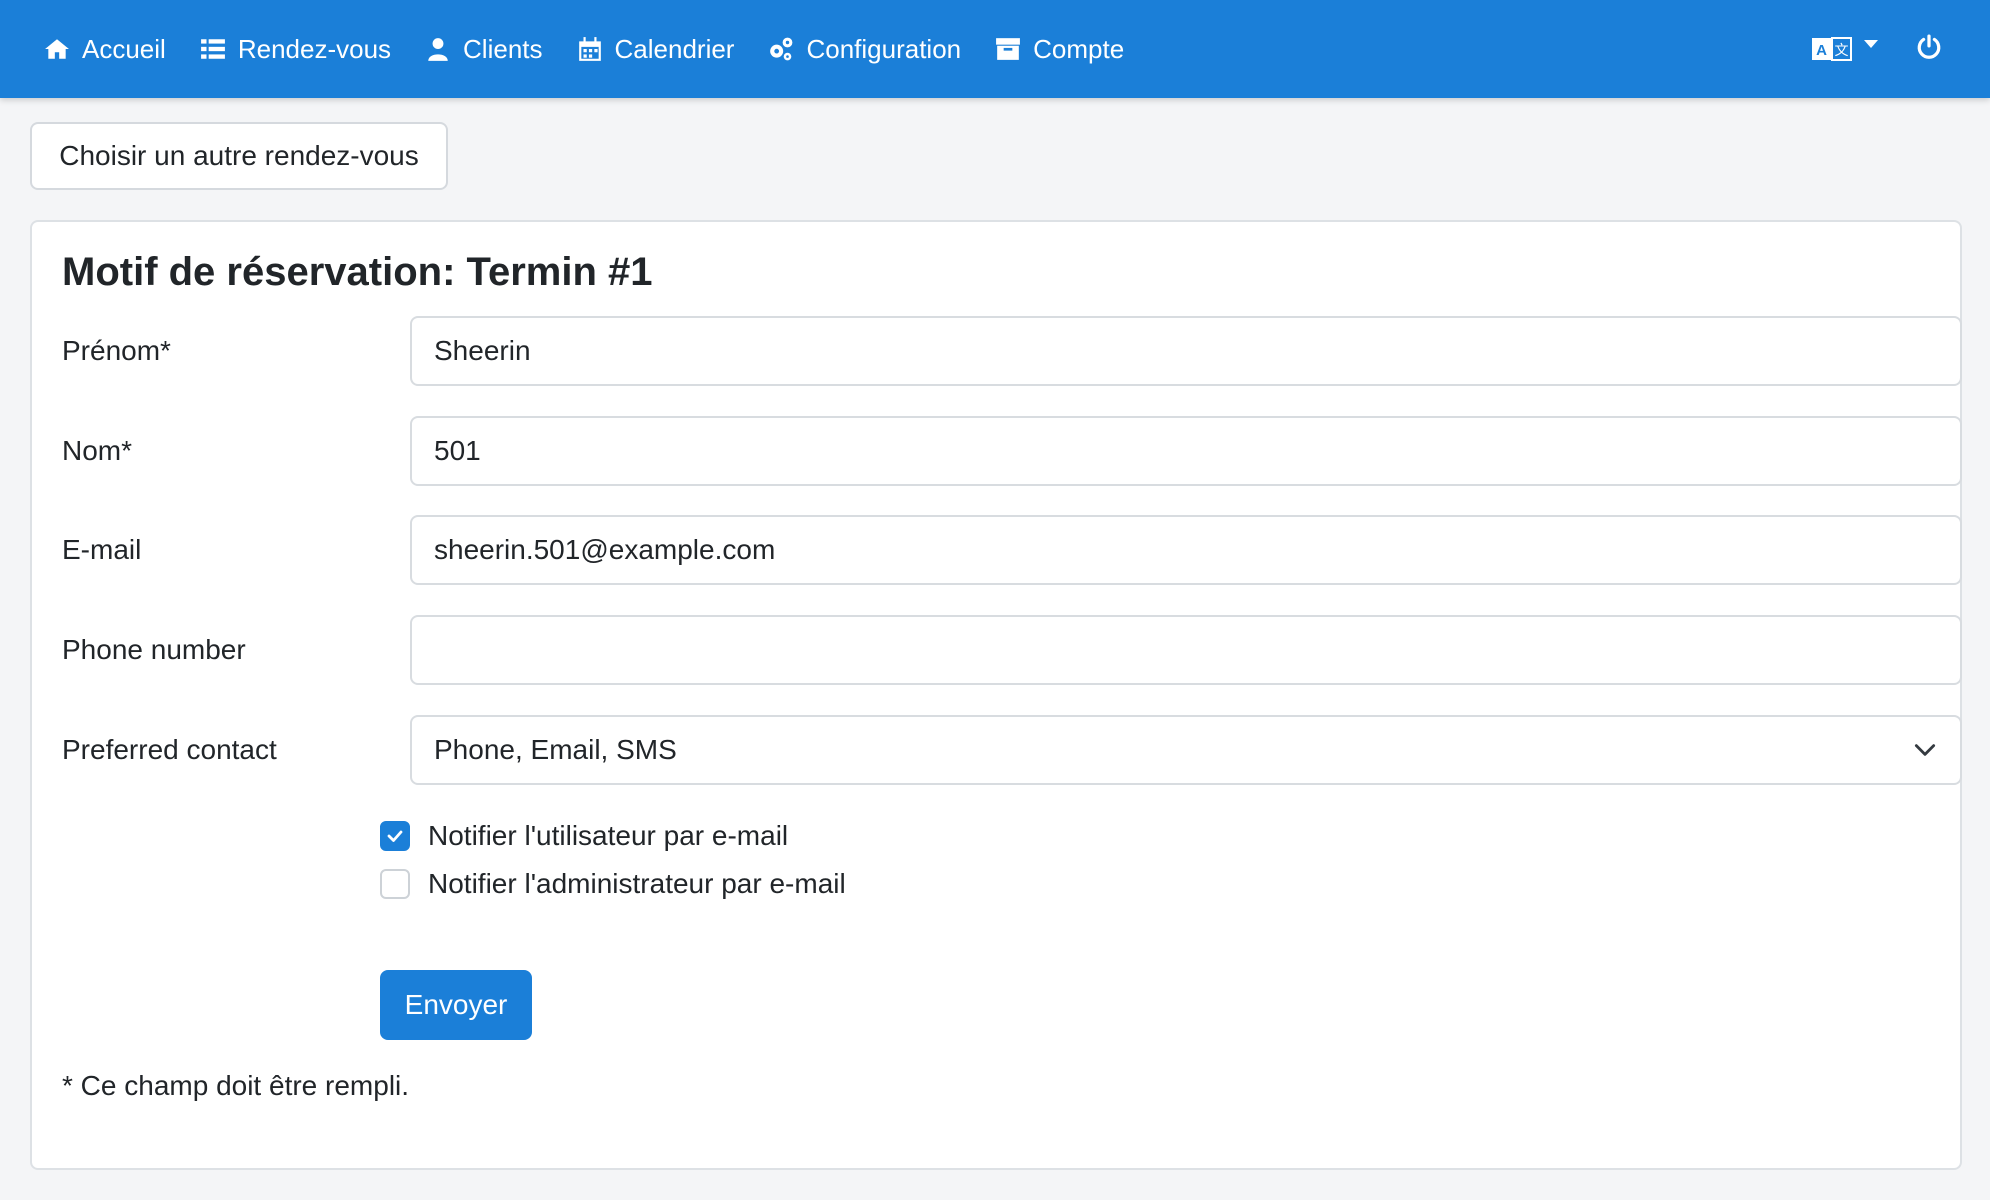 This screenshot has height=1200, width=1990. I want to click on notify-user-row: Notifier l'utilisateur par e-mail, so click(584, 836).